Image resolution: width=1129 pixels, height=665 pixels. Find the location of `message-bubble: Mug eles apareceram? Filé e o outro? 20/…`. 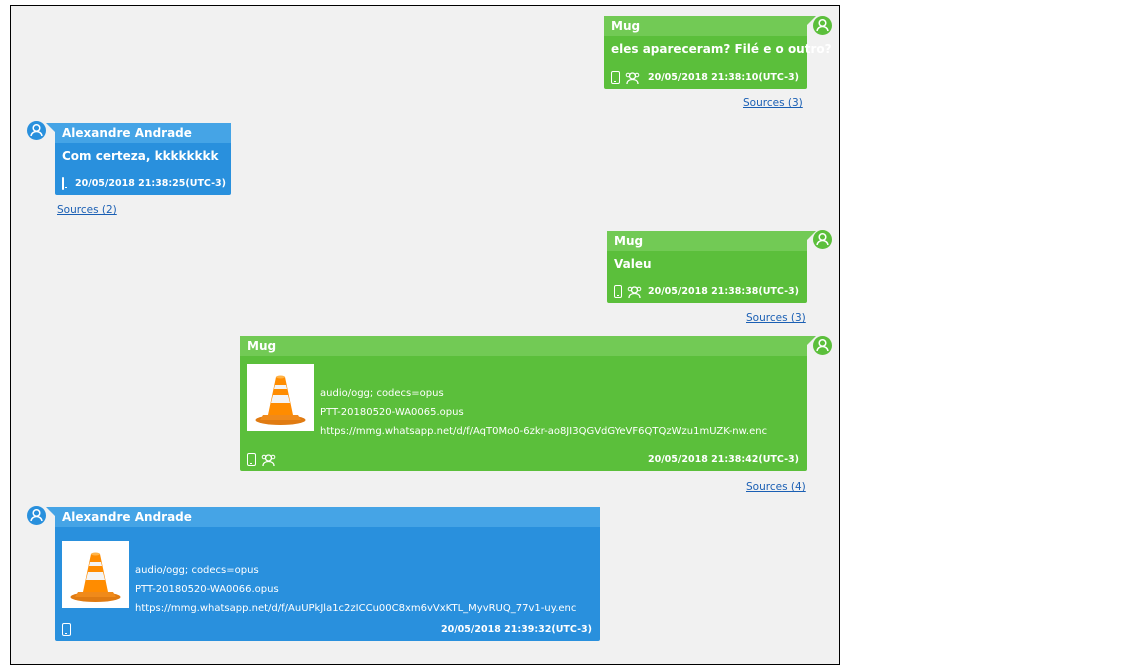

message-bubble: Mug eles apareceram? Filé e o outro? 20/… is located at coordinates (718, 52).